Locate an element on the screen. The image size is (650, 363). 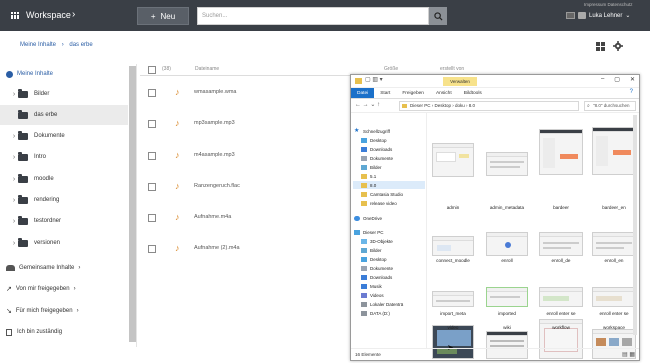
sidebar-scrollbar is located at coordinates (132, 204).